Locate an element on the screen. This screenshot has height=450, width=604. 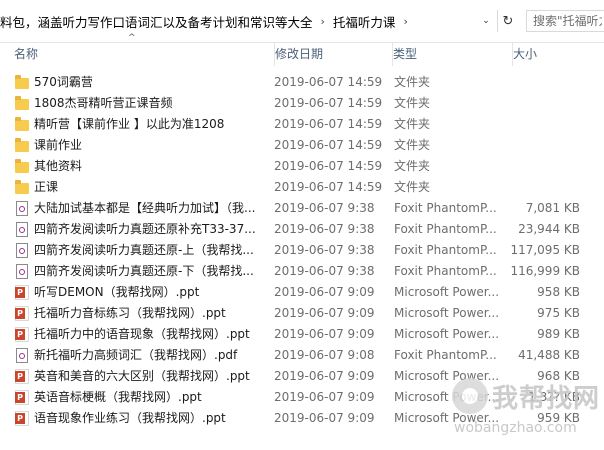
list-item: 精听营【课前作业 】以此为准1208 2019-06-07 14:59 文件夹 is located at coordinates (302, 124).